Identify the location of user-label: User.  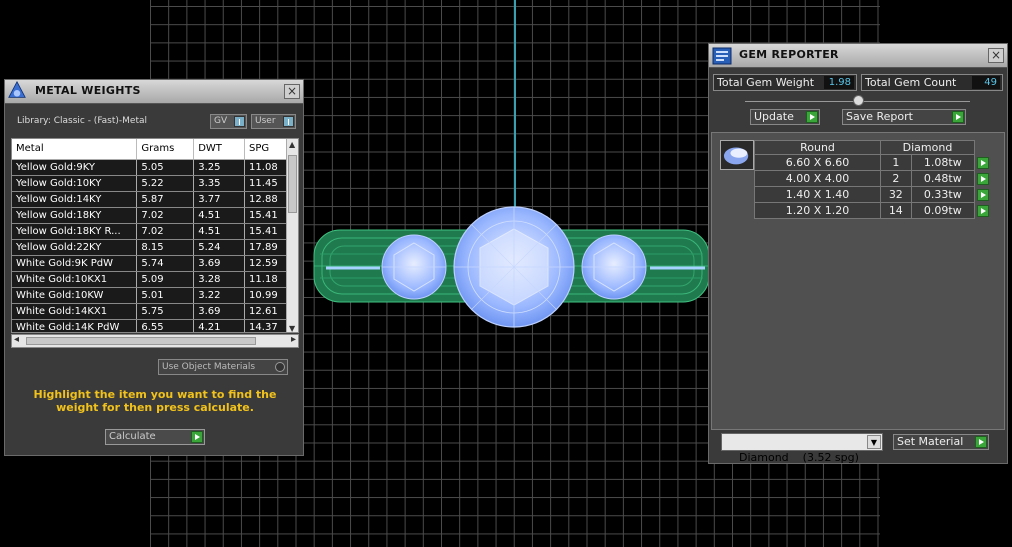
(265, 121).